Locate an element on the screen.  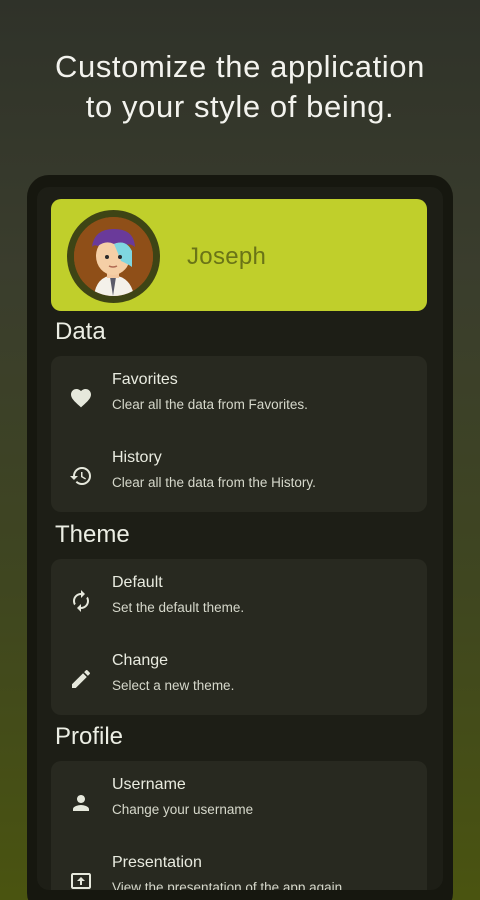
avatar-ring is located at coordinates (113, 256).